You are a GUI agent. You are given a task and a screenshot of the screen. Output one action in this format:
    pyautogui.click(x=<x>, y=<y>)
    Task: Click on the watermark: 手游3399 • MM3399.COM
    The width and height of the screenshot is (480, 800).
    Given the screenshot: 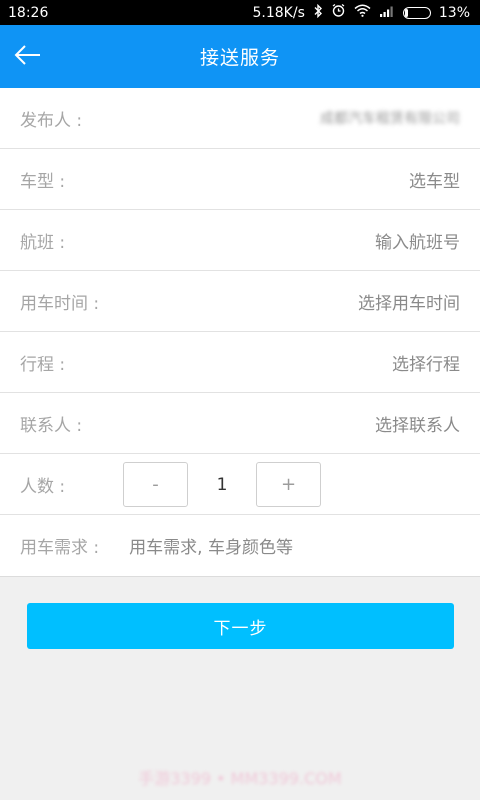 What is the action you would take?
    pyautogui.click(x=240, y=778)
    